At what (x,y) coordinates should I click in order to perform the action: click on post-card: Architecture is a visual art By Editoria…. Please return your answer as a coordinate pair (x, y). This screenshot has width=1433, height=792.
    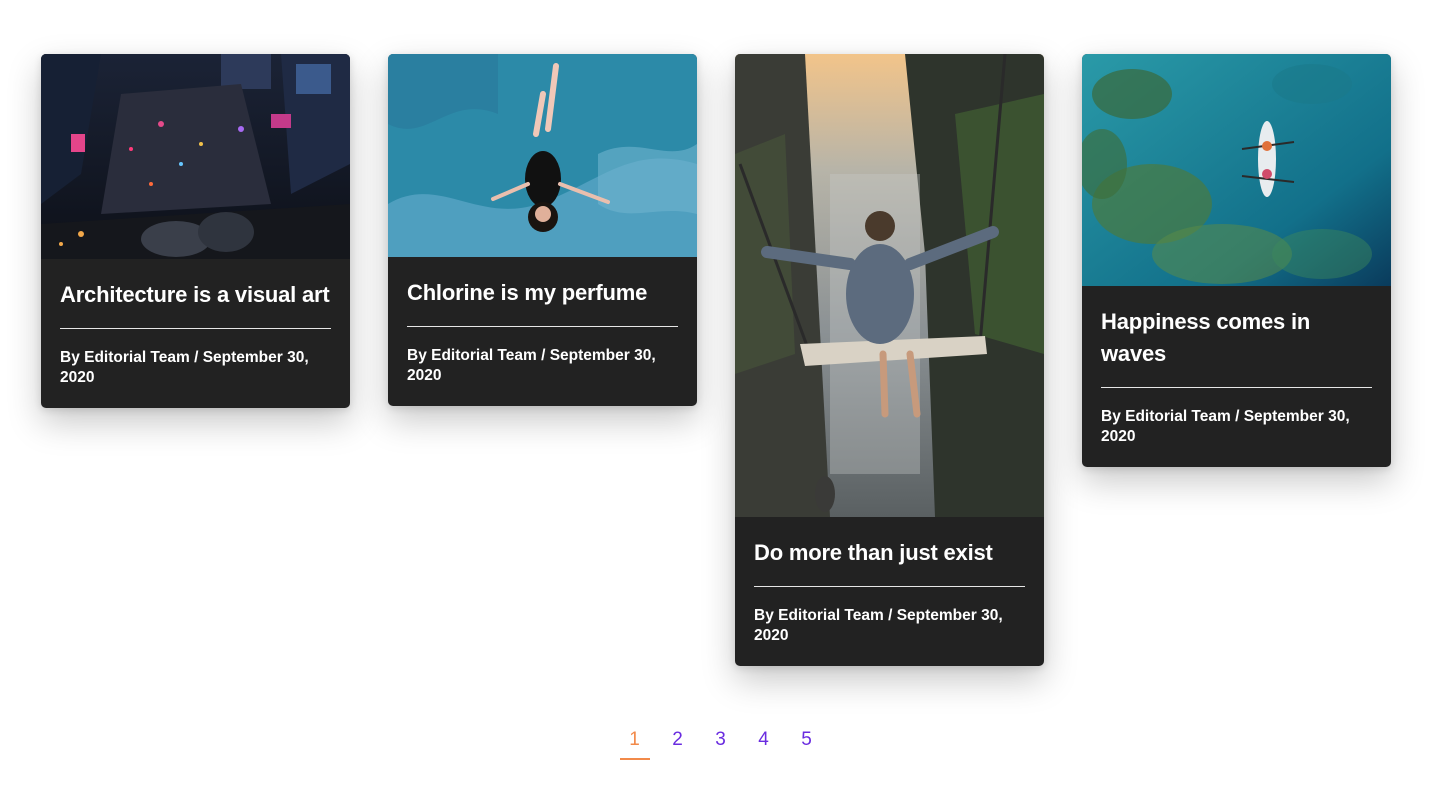
    Looking at the image, I should click on (195, 231).